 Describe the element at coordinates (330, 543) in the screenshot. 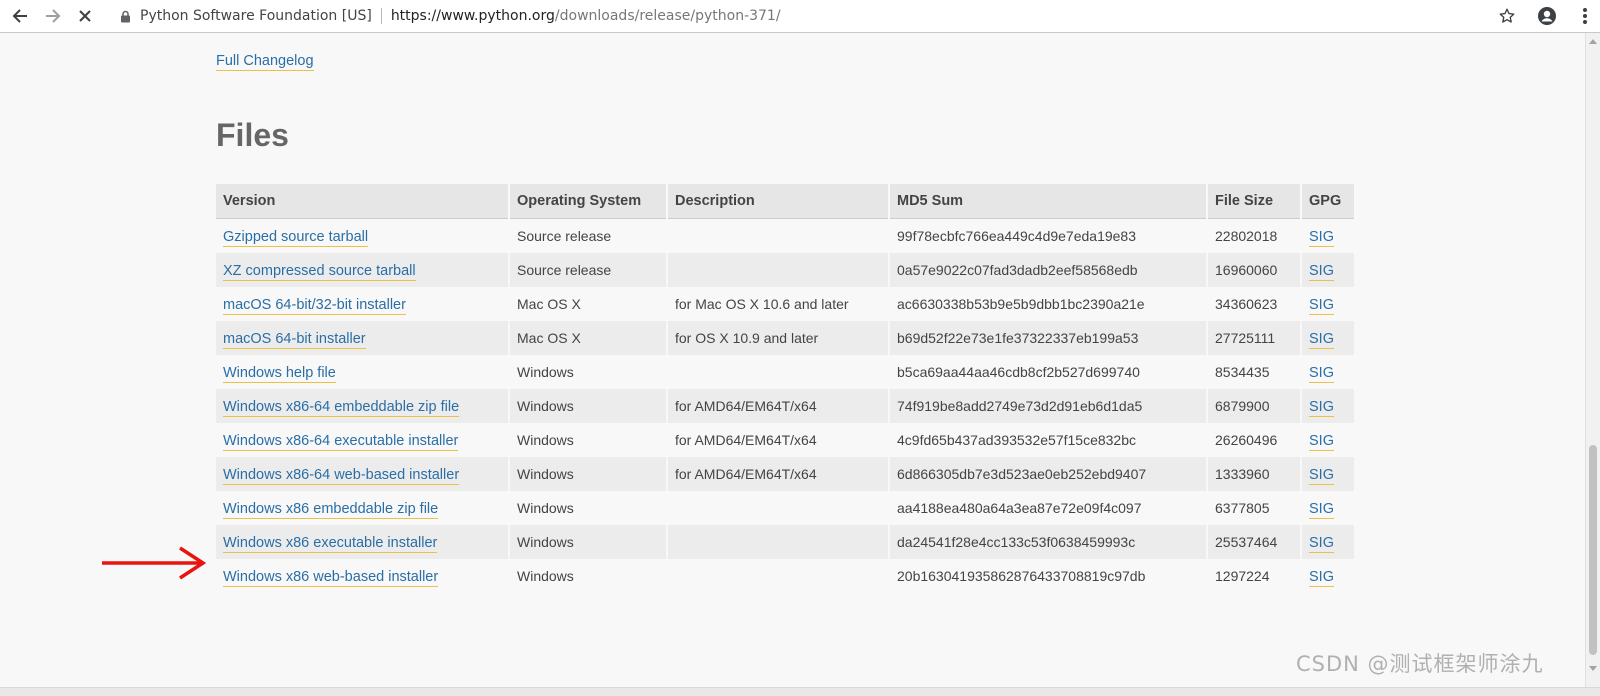

I see `download-link: Windows x86 executable installer` at that location.